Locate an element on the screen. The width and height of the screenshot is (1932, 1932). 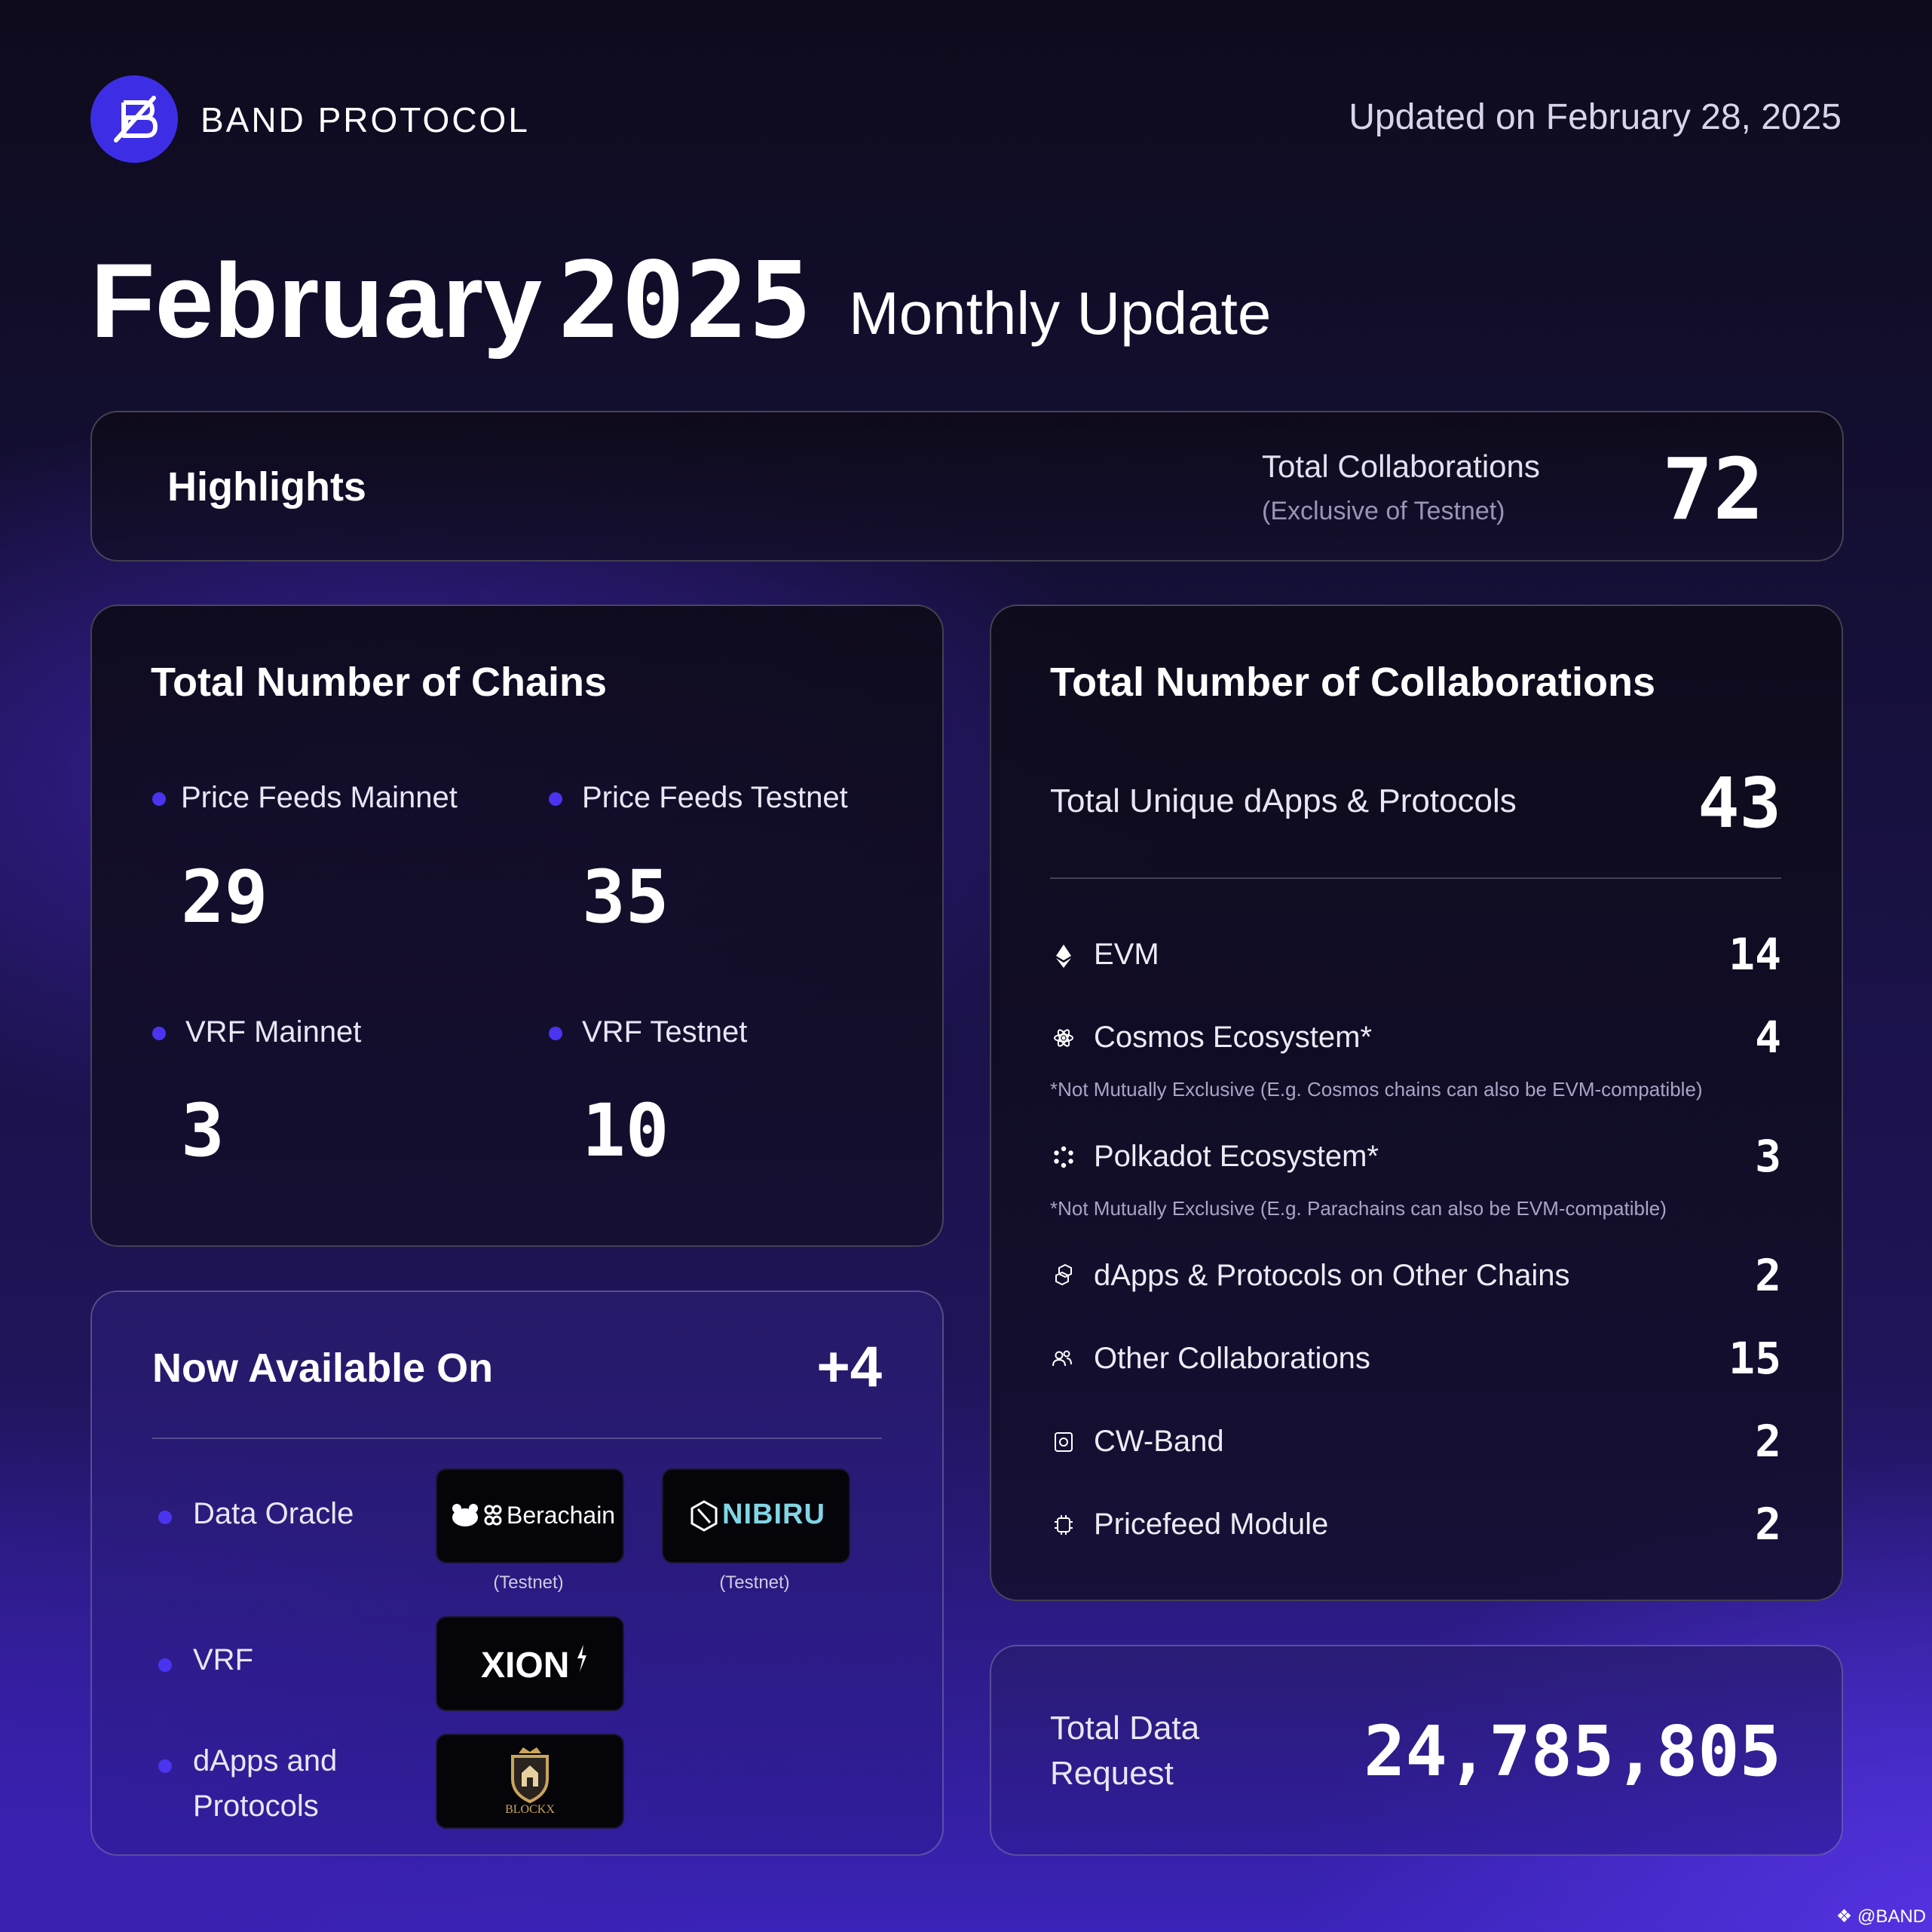
cosmos-label: Cosmos Ecosystem* is located at coordinates (1233, 1037).